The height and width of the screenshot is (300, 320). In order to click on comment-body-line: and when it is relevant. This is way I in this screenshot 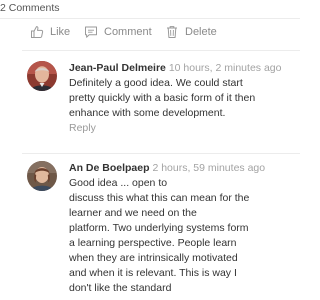, I will do `click(153, 273)`.